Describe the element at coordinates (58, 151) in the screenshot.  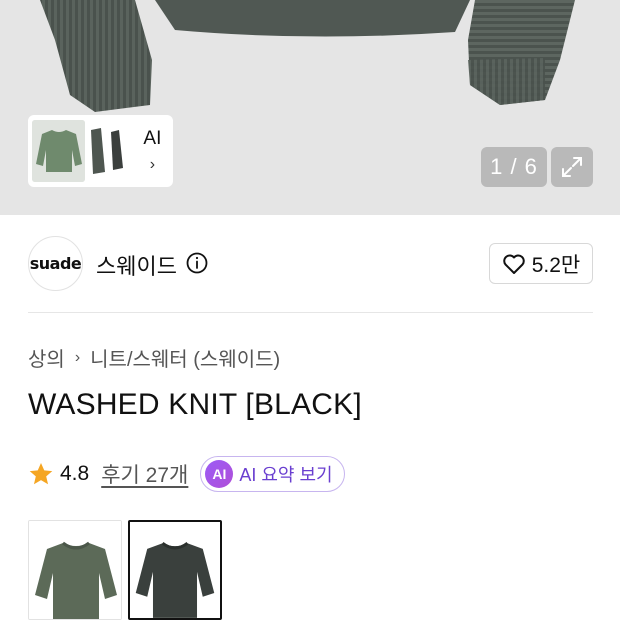
I see `thumbnail-green` at that location.